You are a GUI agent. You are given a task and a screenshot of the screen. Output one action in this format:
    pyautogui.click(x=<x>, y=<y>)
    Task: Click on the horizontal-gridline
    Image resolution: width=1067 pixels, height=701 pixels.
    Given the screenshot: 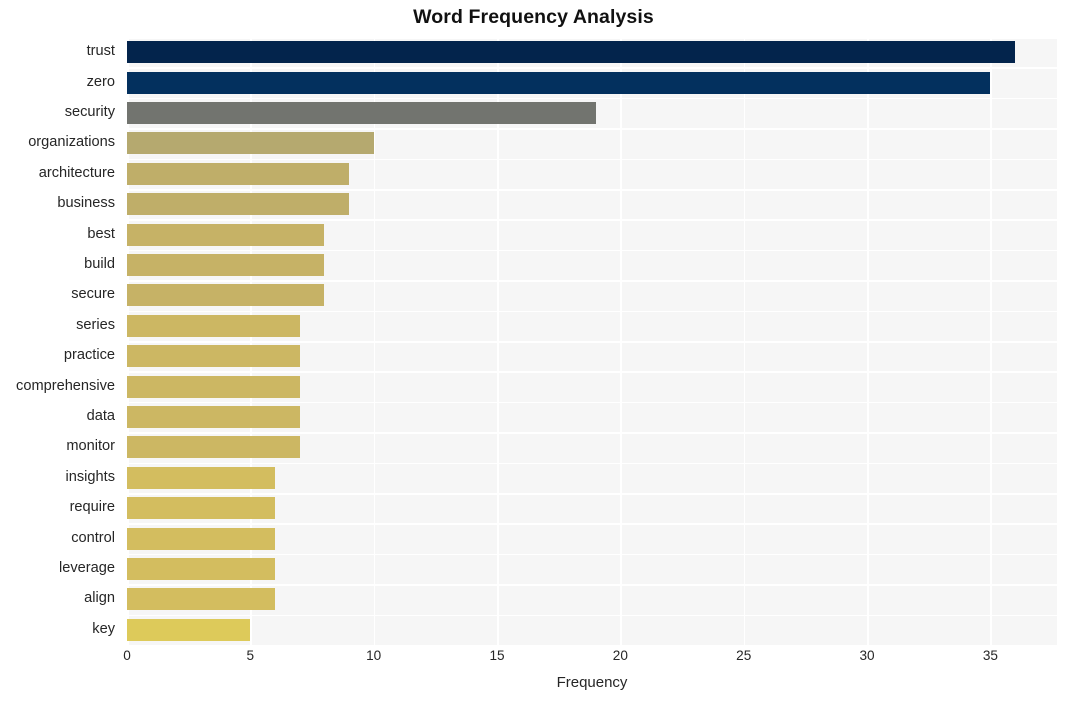 What is the action you would take?
    pyautogui.click(x=592, y=646)
    